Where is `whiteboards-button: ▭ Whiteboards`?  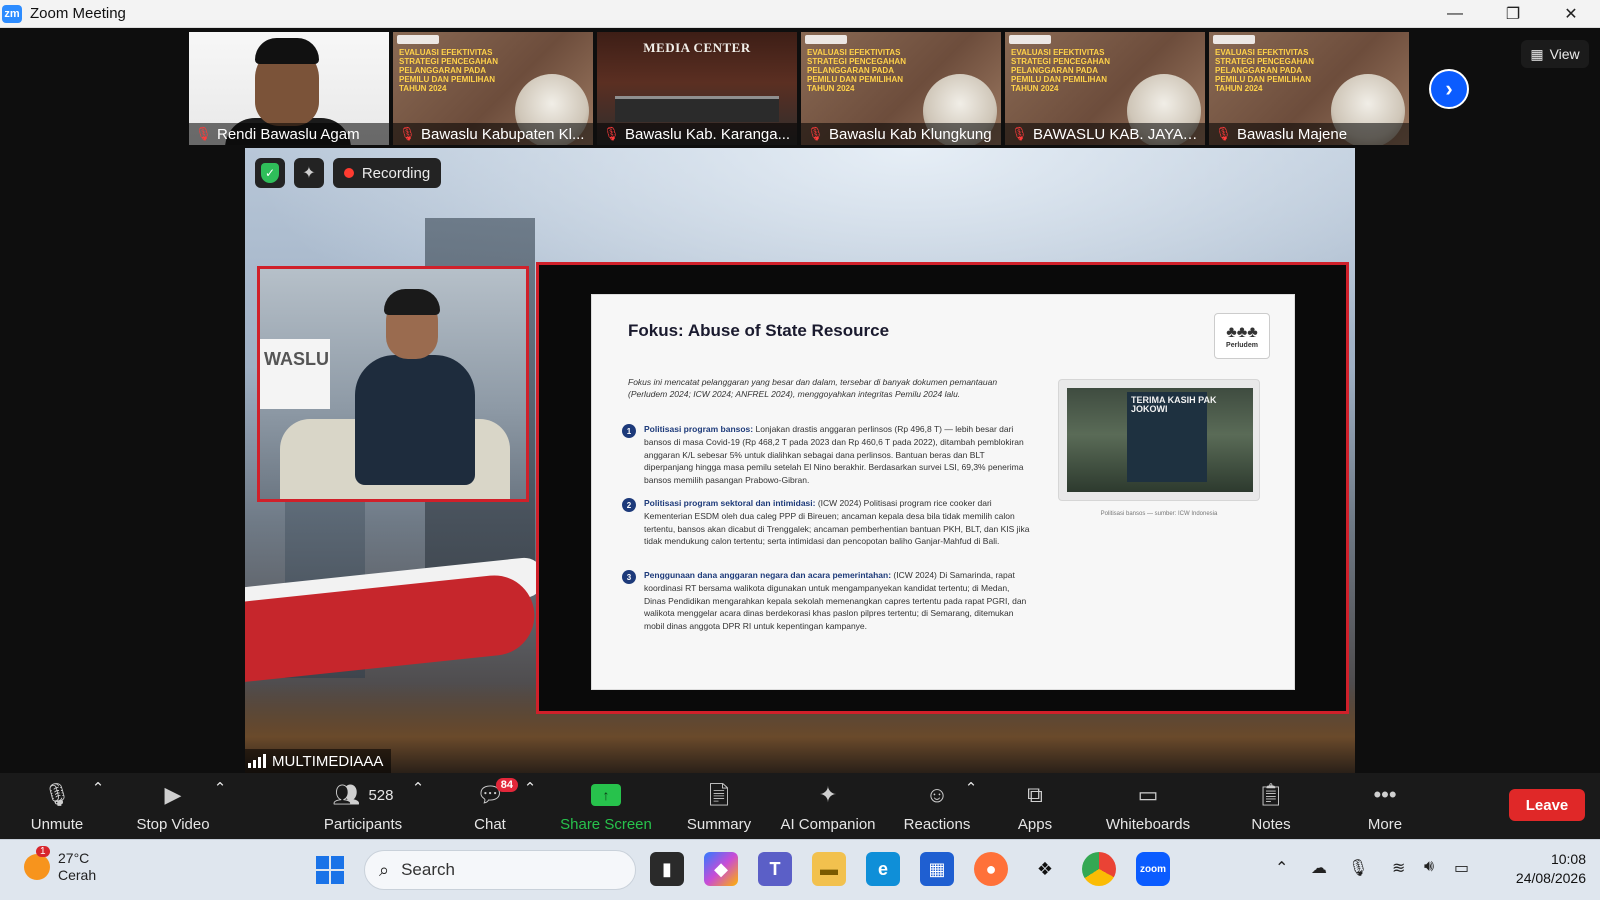 whiteboards-button: ▭ Whiteboards is located at coordinates (1148, 806).